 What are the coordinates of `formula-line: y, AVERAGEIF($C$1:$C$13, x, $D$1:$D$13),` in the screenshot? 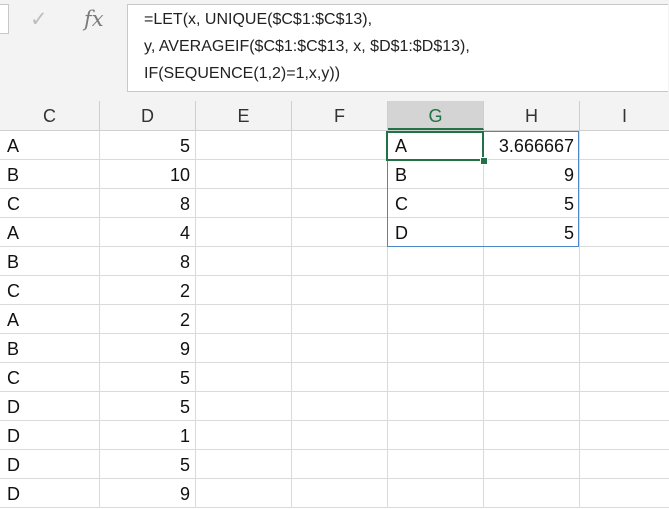 It's located at (307, 46).